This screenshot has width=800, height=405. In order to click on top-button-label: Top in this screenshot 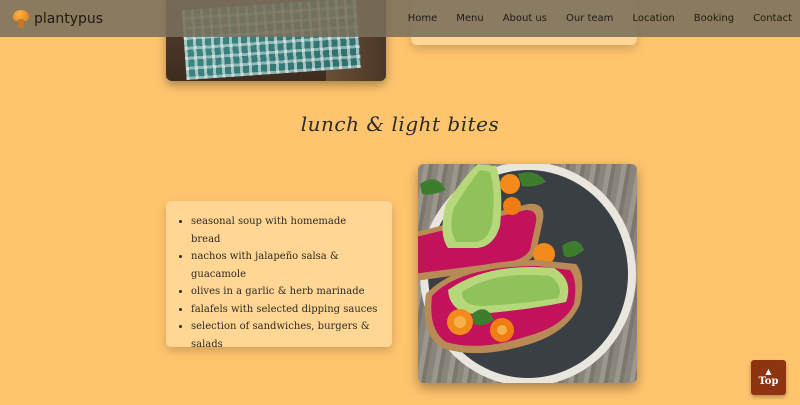, I will do `click(768, 381)`.